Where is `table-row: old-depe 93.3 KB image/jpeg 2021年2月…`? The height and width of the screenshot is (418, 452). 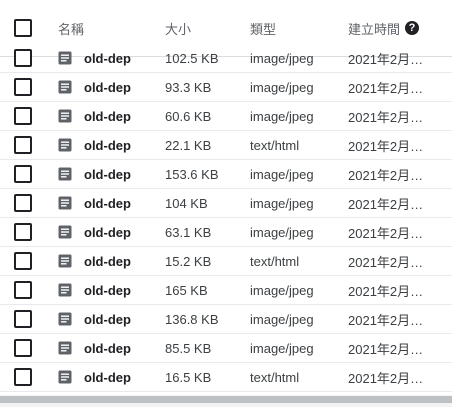
table-row: old-depe 93.3 KB image/jpeg 2021年2月… is located at coordinates (226, 87).